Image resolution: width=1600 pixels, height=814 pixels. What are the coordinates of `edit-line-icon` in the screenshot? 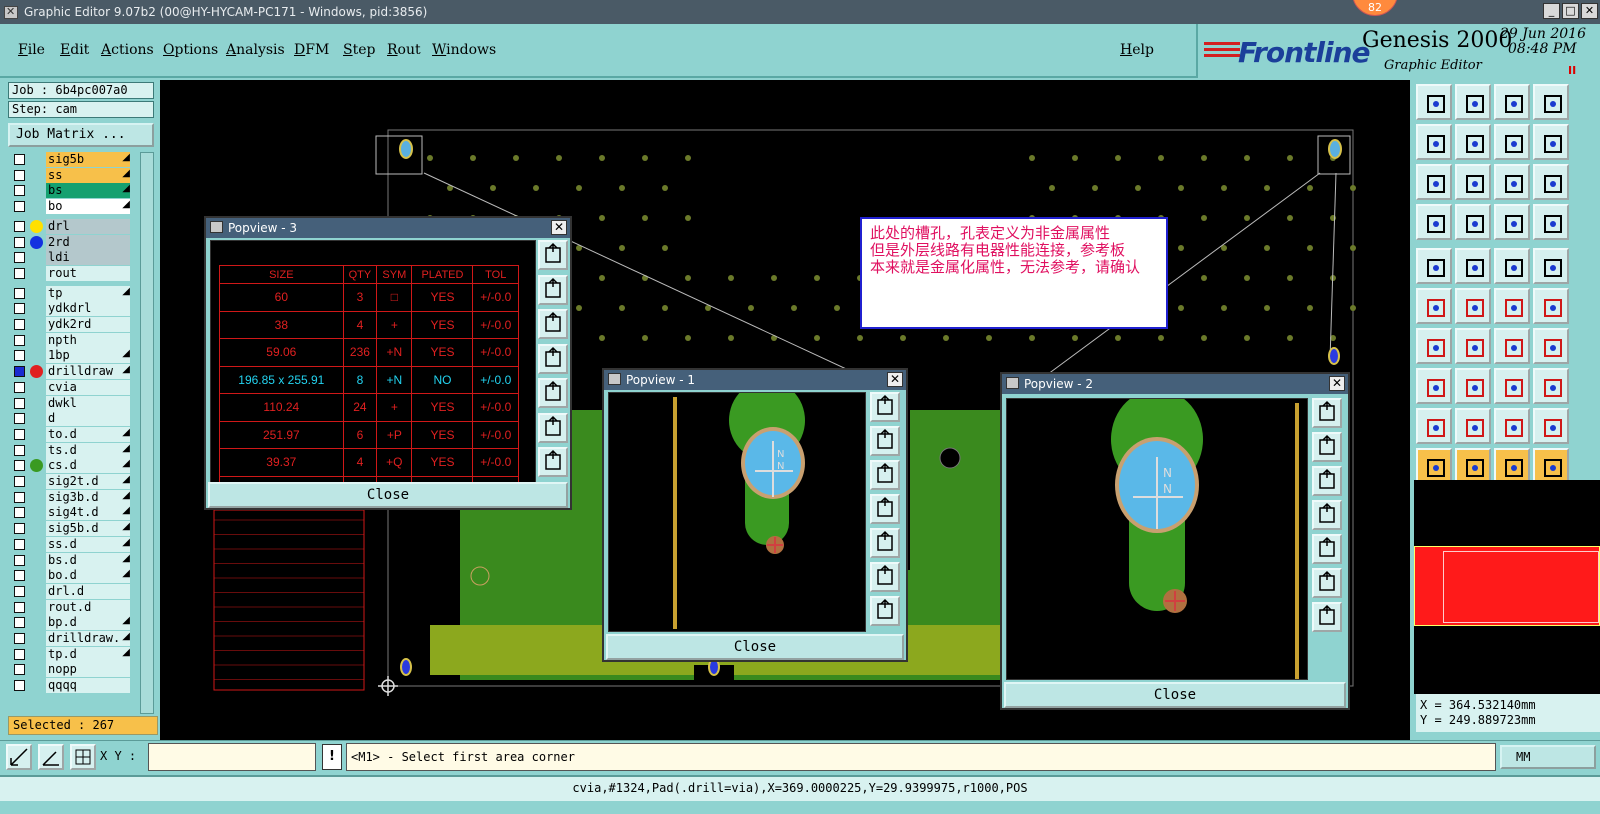 It's located at (1434, 346).